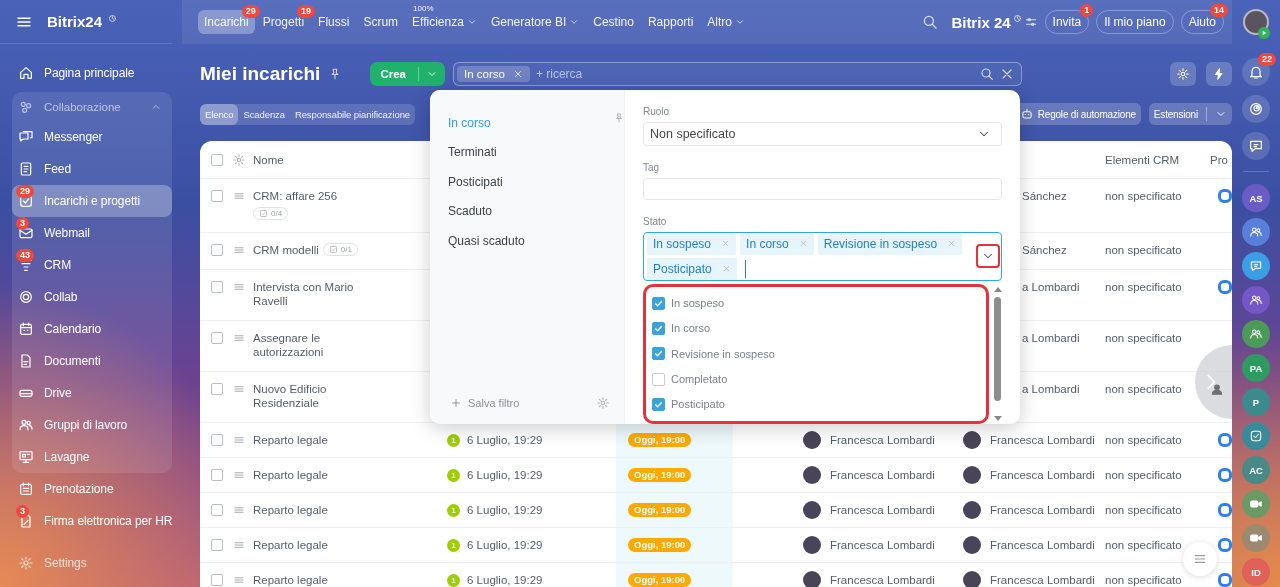  I want to click on task-name: Assegnare le autorizzazioni, so click(312, 345).